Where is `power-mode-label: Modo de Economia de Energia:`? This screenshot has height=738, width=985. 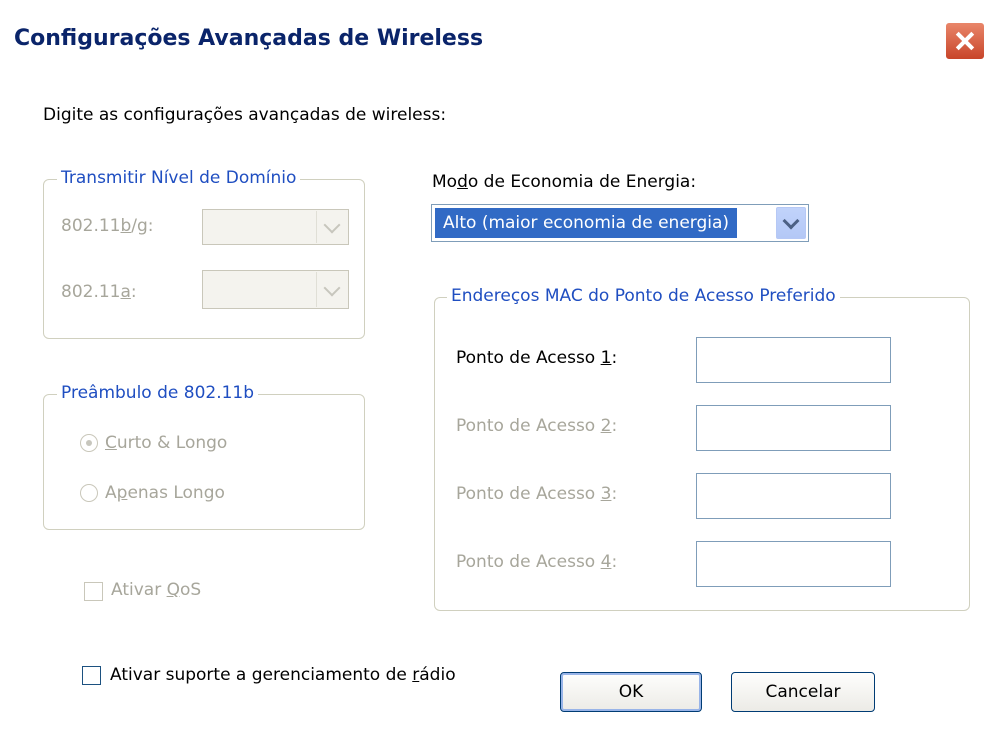
power-mode-label: Modo de Economia de Energia: is located at coordinates (564, 182).